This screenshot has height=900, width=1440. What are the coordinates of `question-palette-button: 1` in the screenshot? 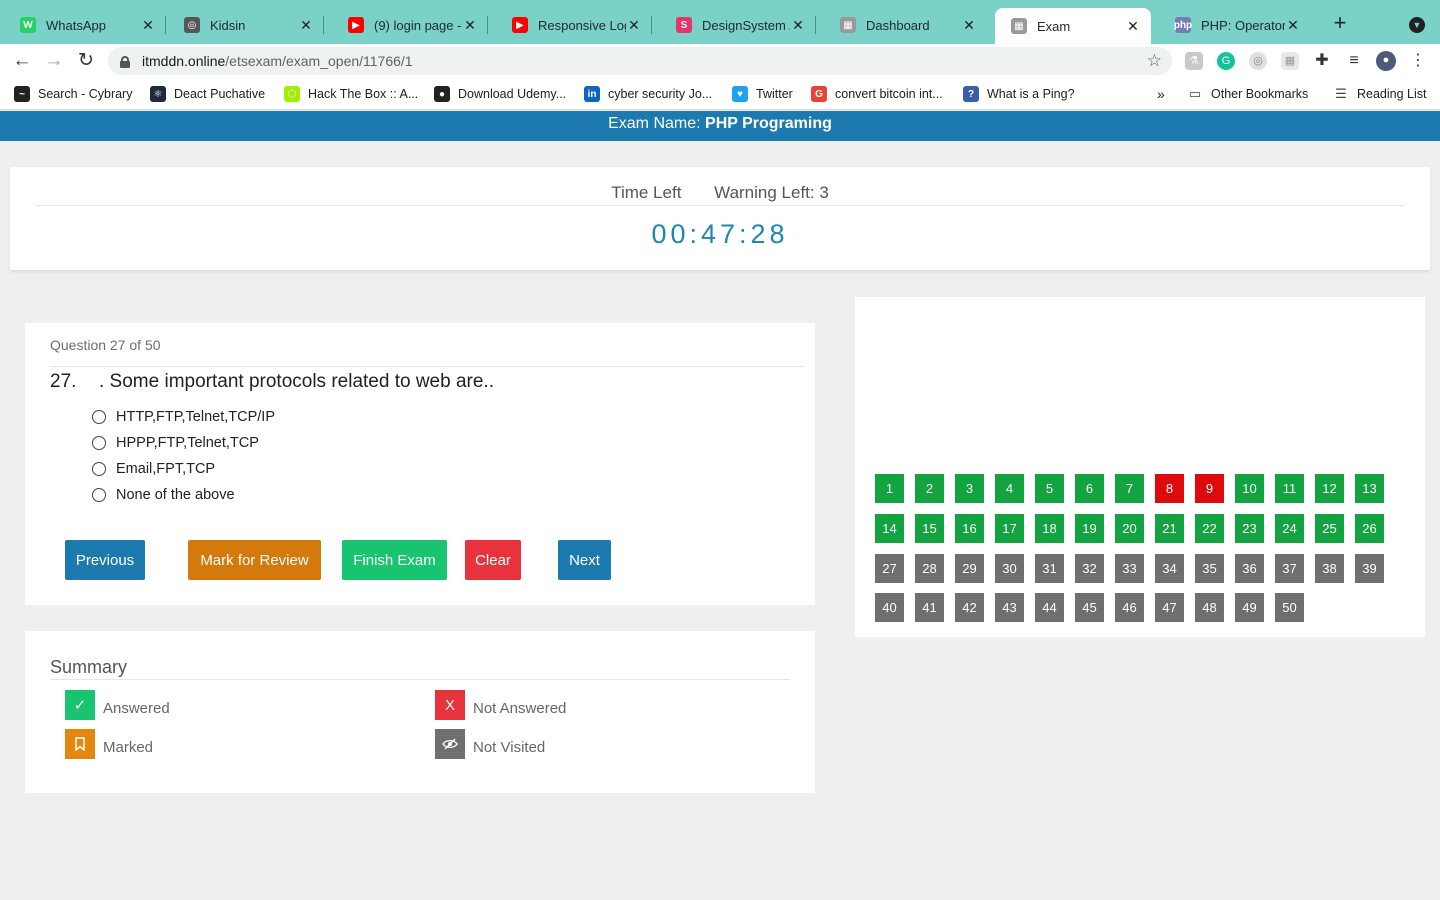 It's located at (889, 488).